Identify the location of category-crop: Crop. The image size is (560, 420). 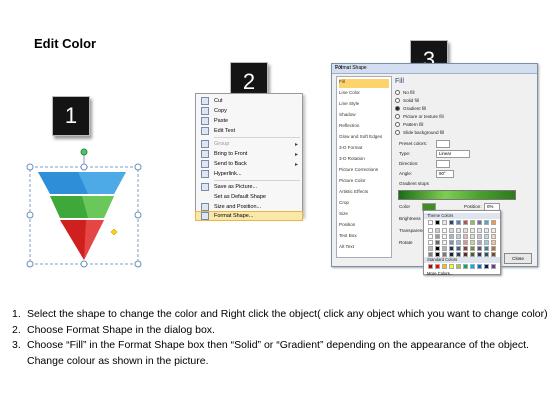
(364, 204).